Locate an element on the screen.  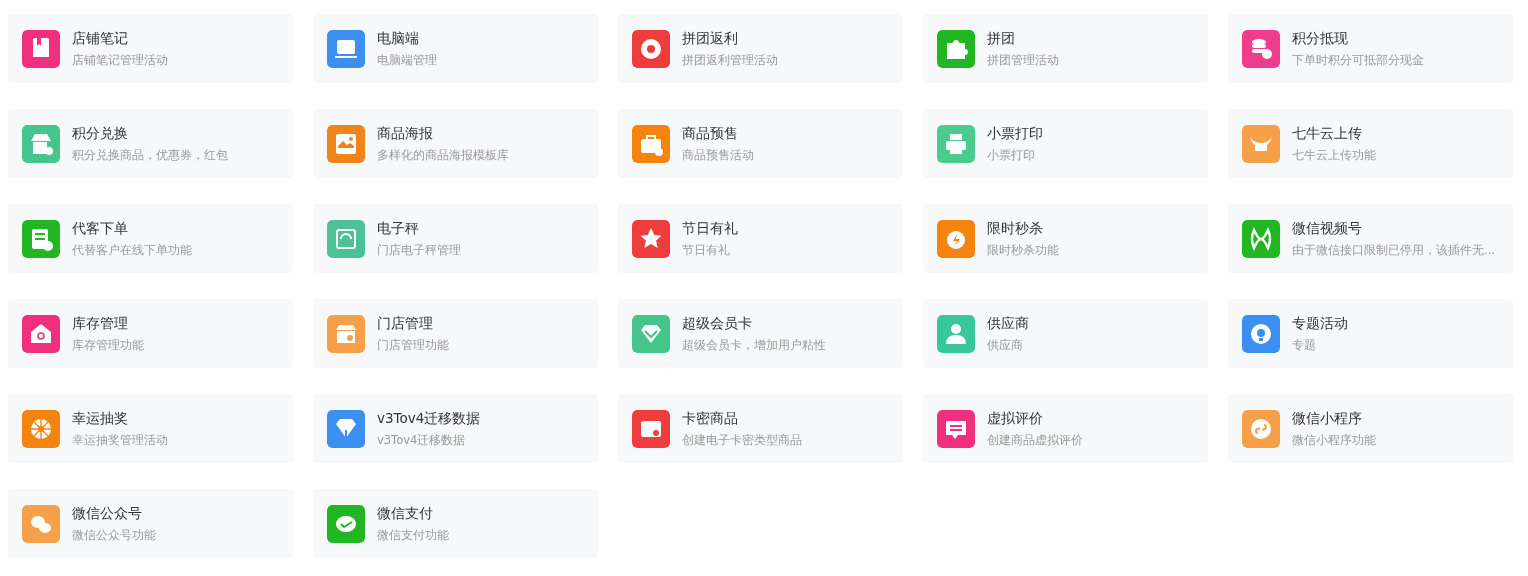
plugin-description: 供应商 is located at coordinates (1005, 345).